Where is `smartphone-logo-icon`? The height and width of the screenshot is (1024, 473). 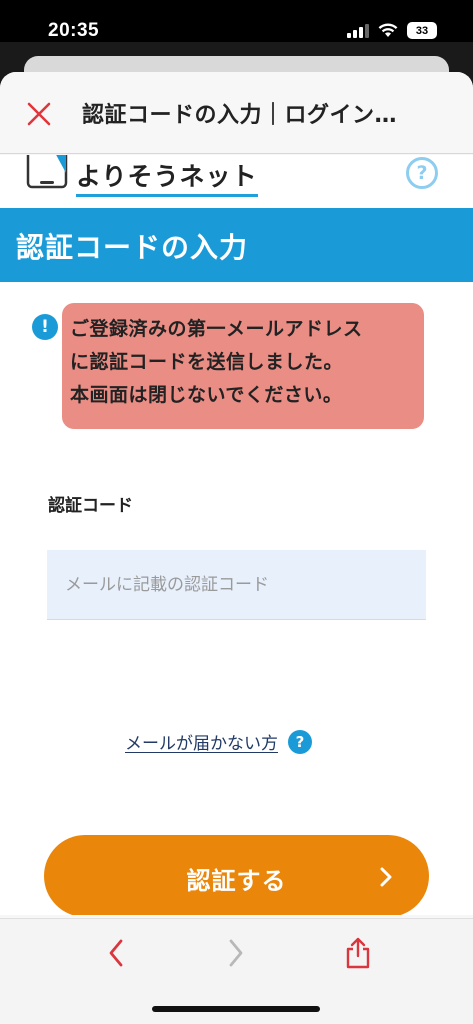
smartphone-logo-icon is located at coordinates (47, 172).